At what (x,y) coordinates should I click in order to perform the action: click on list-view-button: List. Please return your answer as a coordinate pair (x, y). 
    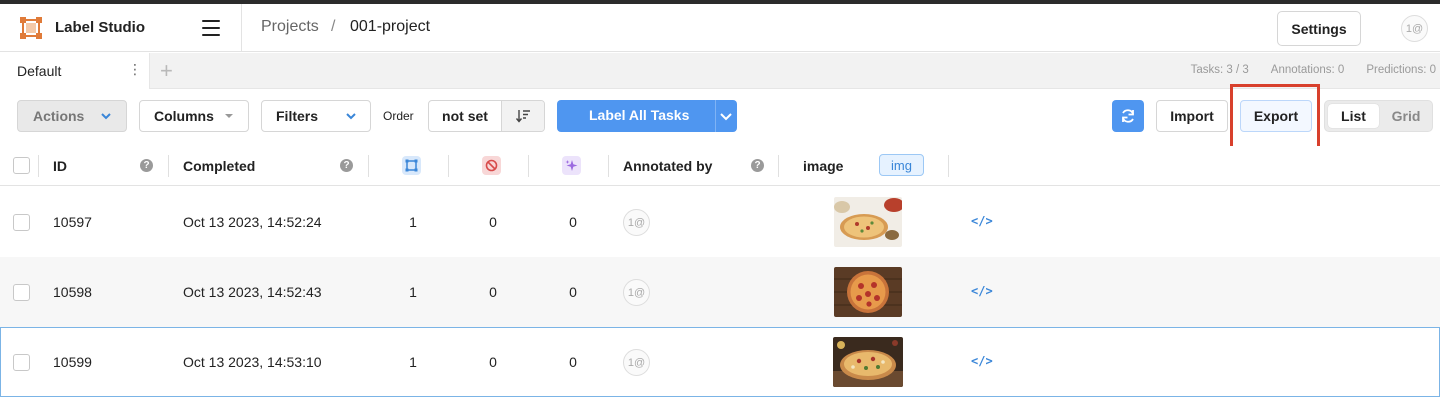
    Looking at the image, I should click on (1353, 116).